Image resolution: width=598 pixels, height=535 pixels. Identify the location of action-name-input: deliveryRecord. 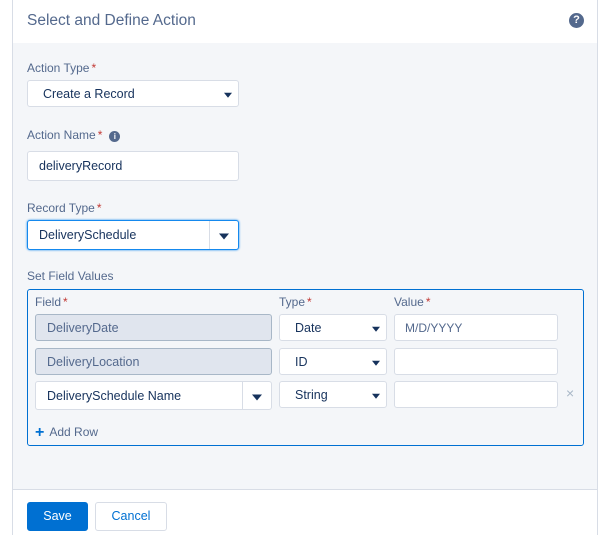
(133, 166).